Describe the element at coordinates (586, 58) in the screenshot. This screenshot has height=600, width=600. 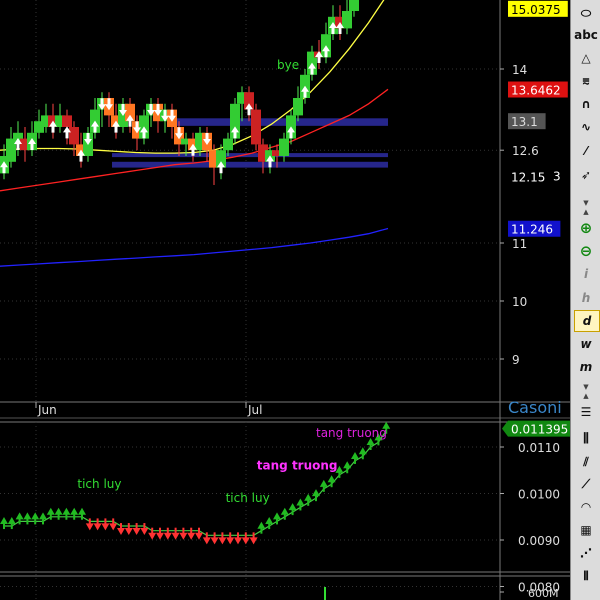
I see `triangle-tool-icon: △` at that location.